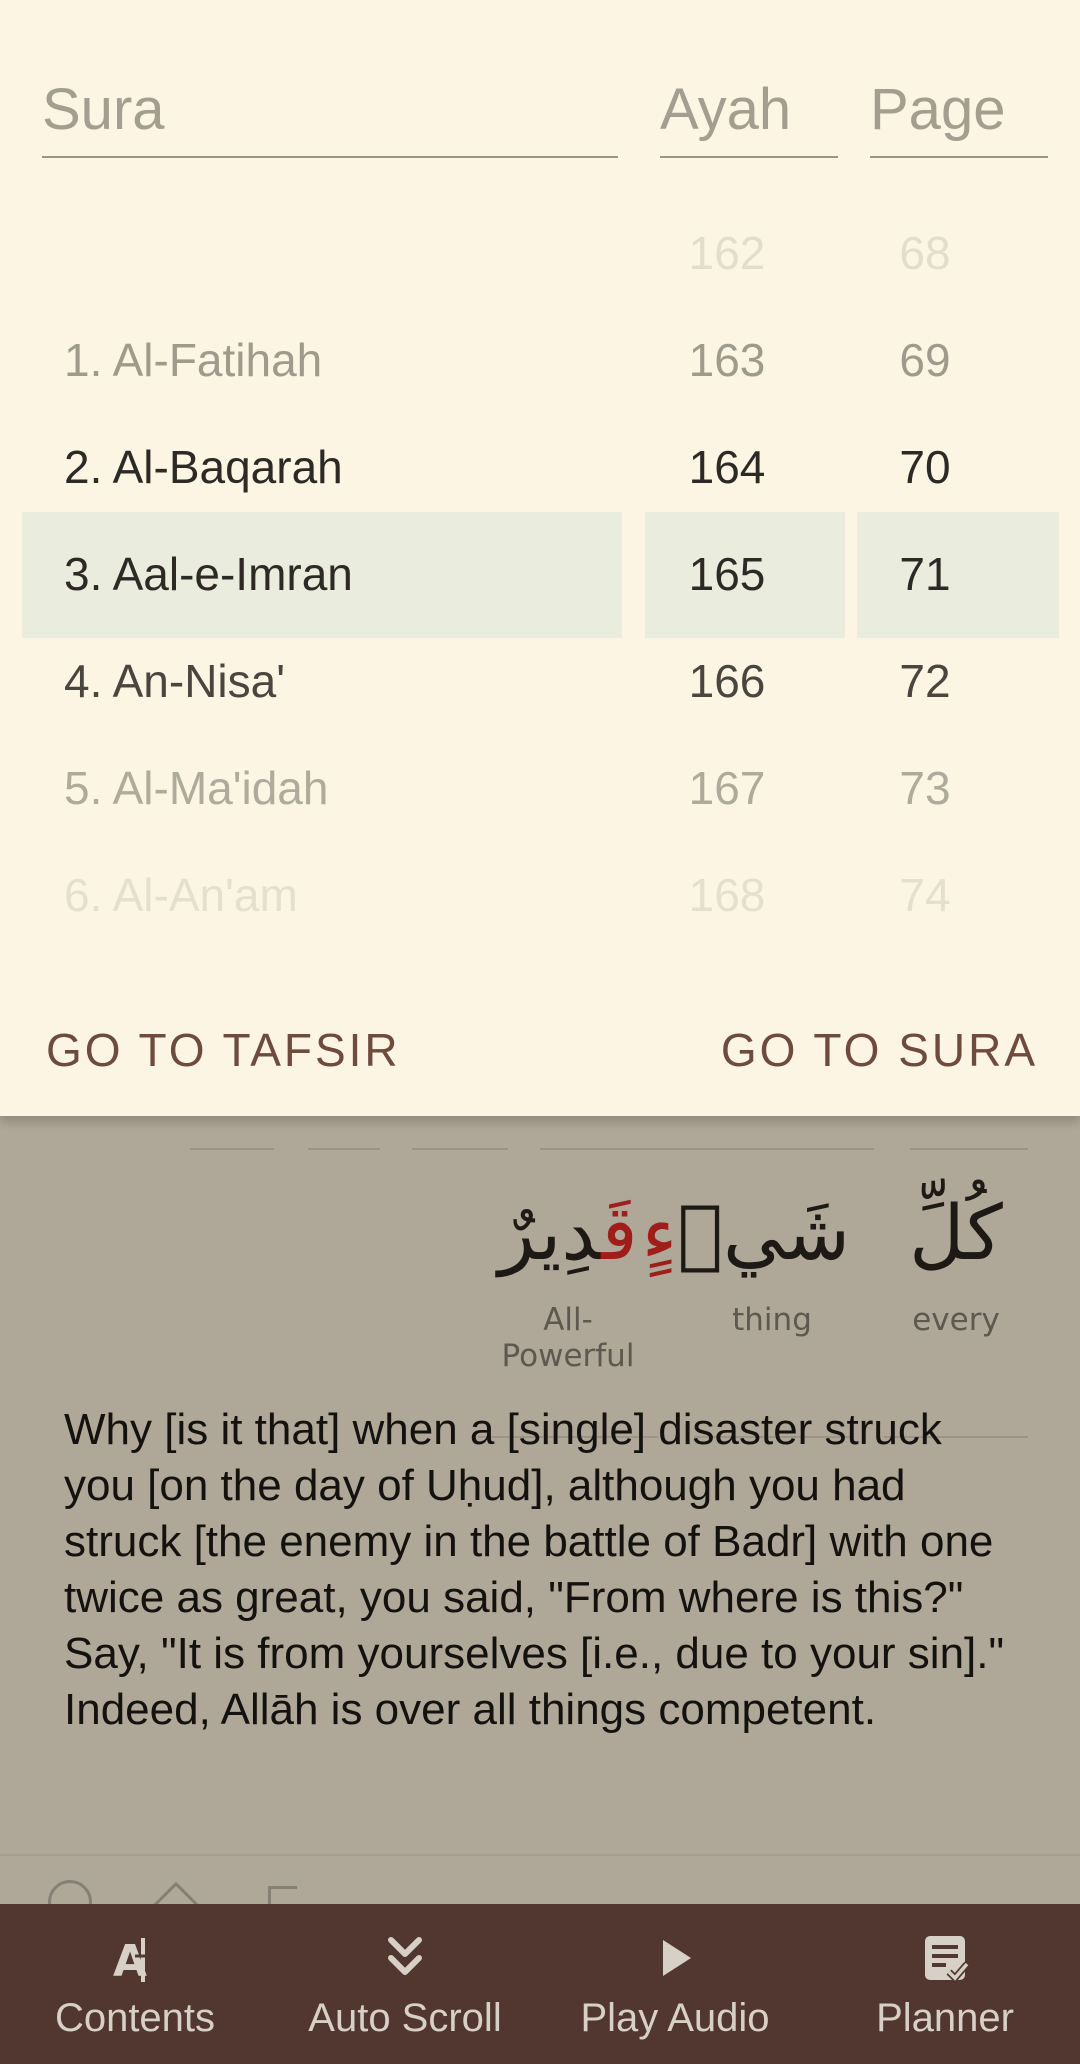 Image resolution: width=1080 pixels, height=2064 pixels. I want to click on picker-row: 6. Al-An'am 168 74, so click(540, 895).